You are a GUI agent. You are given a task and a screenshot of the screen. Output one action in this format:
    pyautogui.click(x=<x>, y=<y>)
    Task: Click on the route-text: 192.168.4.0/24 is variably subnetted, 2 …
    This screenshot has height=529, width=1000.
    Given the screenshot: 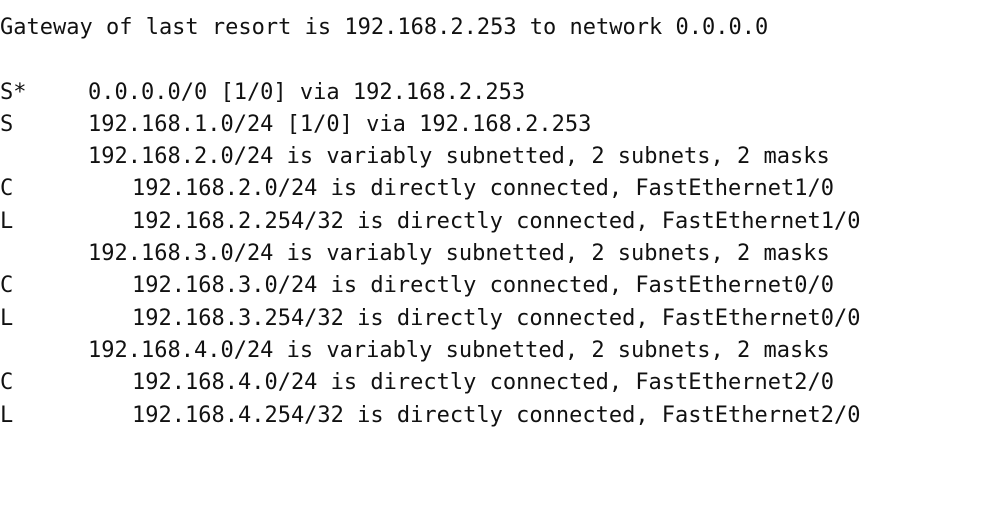 What is the action you would take?
    pyautogui.click(x=459, y=350)
    